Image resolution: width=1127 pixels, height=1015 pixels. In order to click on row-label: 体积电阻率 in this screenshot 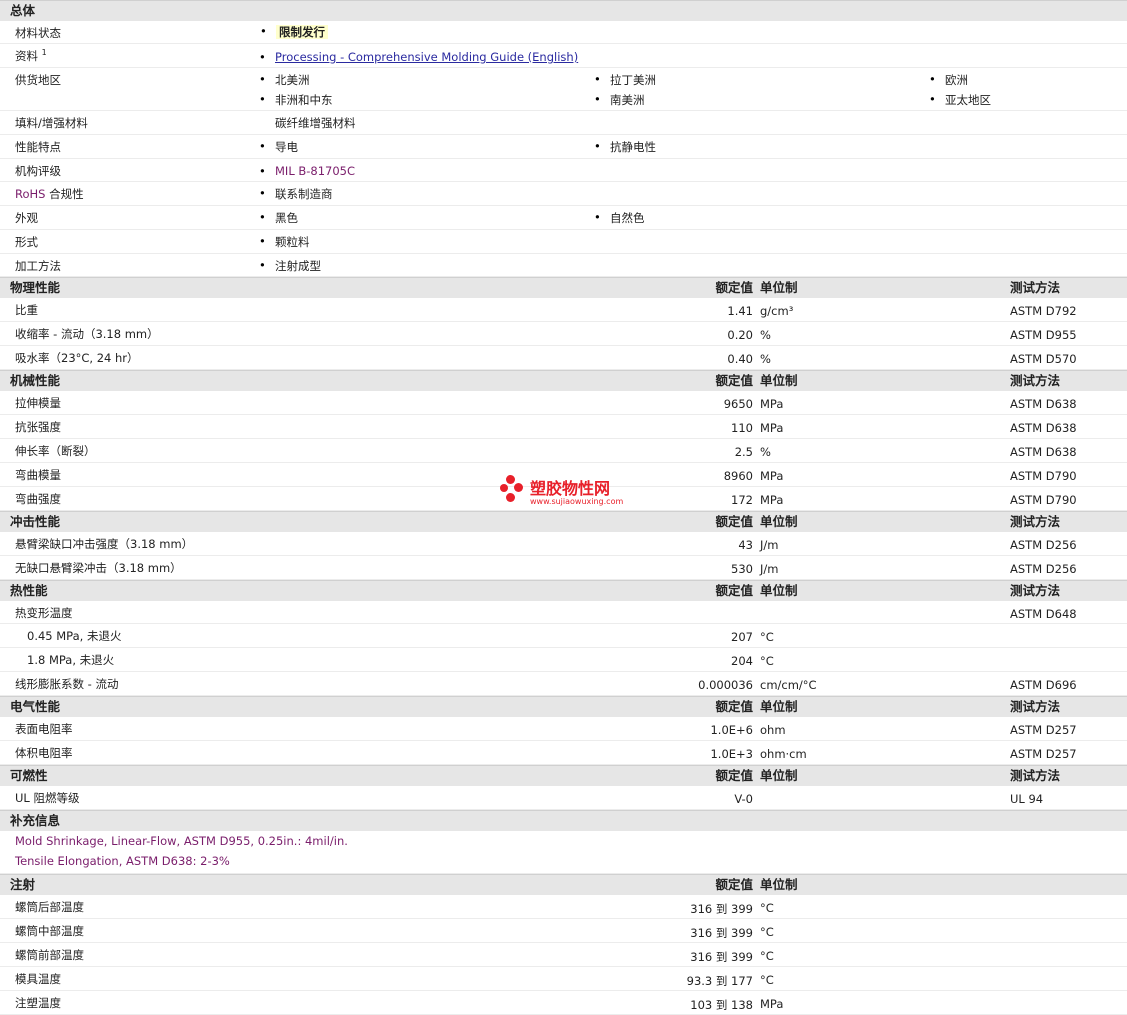, I will do `click(44, 753)`.